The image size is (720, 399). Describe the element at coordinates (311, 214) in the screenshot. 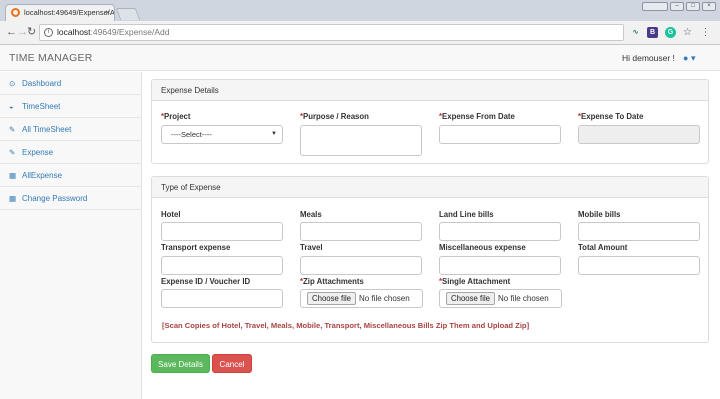

I see `meals-label: Meals` at that location.